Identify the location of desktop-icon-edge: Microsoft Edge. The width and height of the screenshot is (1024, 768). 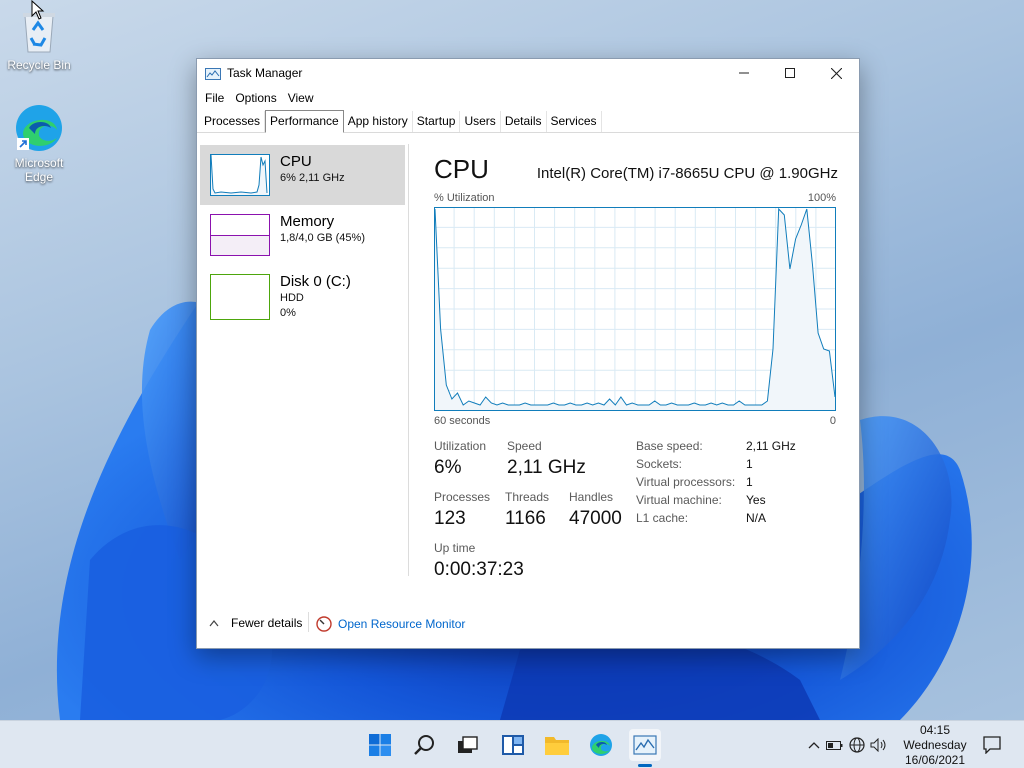
(39, 144).